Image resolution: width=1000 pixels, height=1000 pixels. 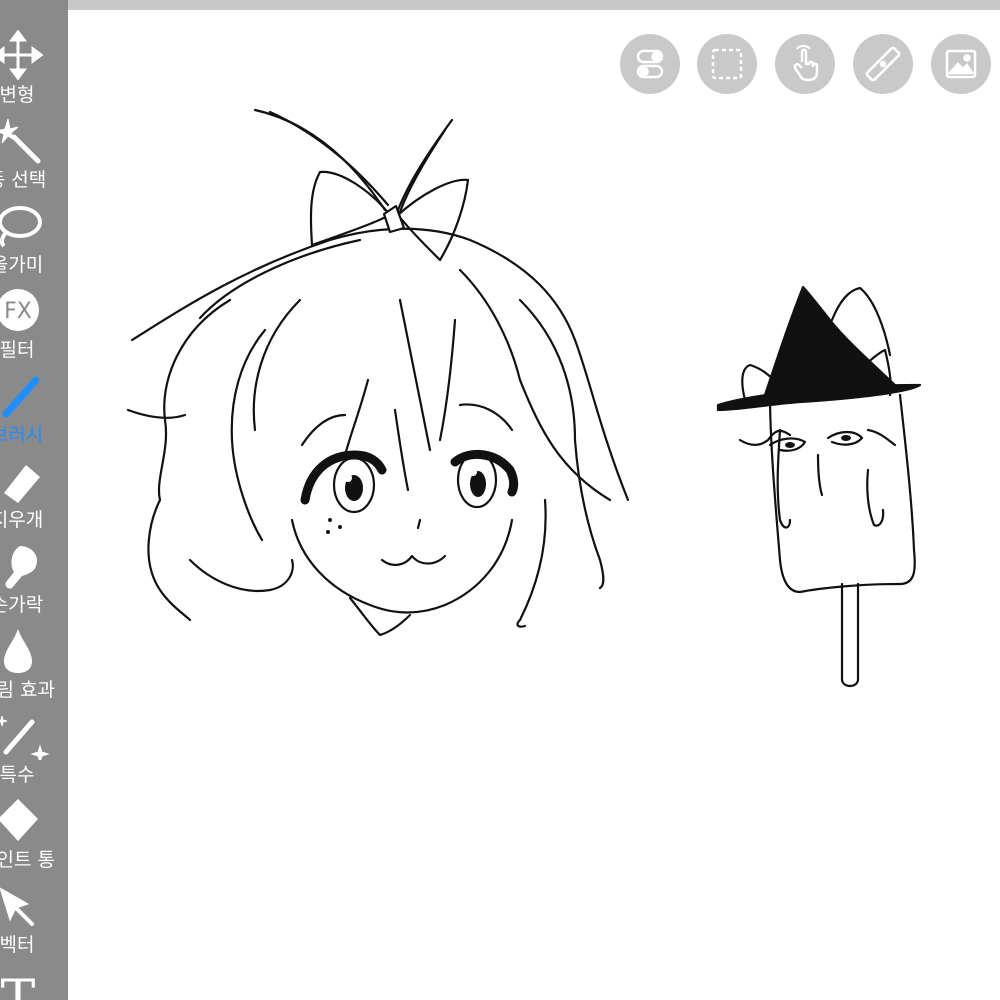 What do you see at coordinates (21, 567) in the screenshot?
I see `smudge-finger-icon` at bounding box center [21, 567].